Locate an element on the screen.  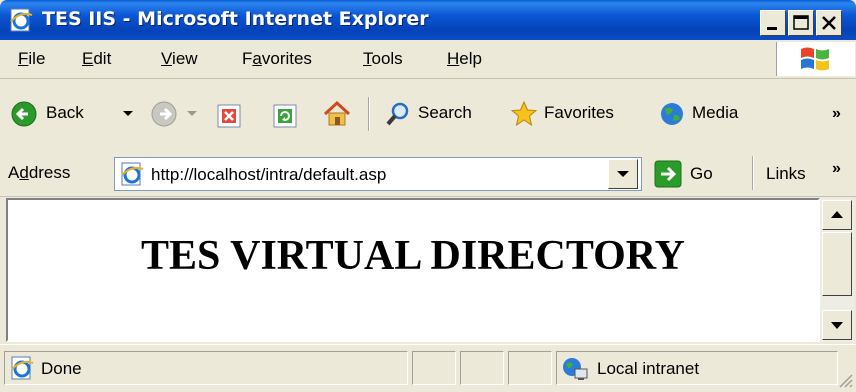
chevron-down-icon is located at coordinates (623, 174).